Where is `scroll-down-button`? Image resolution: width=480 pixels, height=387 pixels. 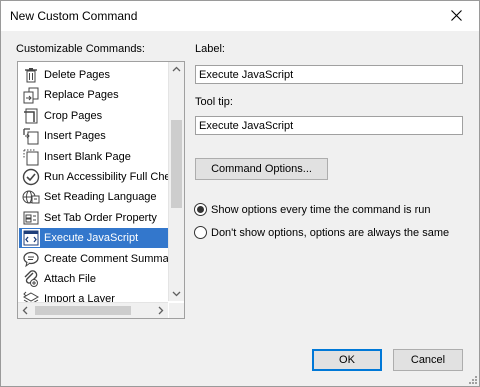
scroll-down-button is located at coordinates (176, 293).